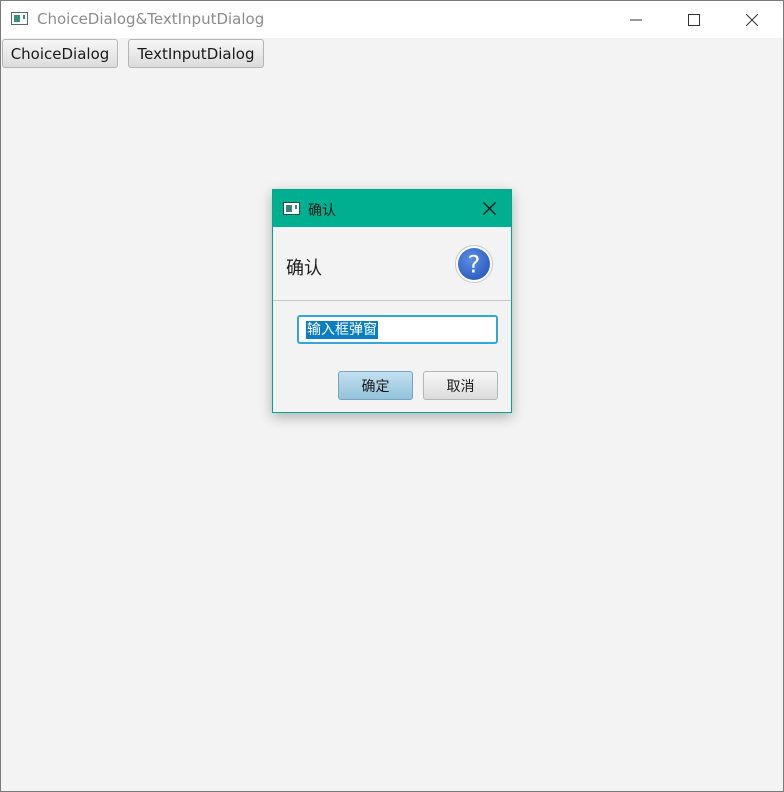  I want to click on dialog-close-button, so click(490, 209).